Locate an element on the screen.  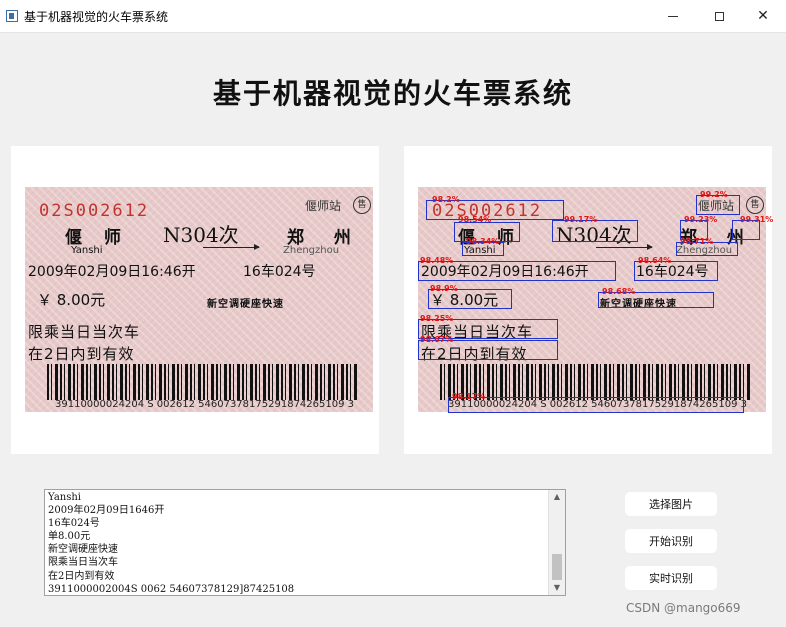
confidence-label: 98.9% is located at coordinates (444, 288).